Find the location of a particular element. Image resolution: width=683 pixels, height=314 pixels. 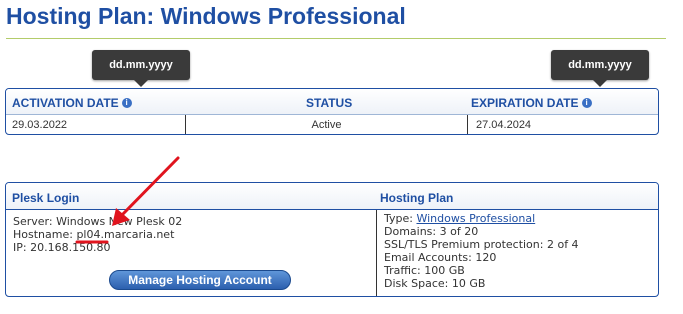

status-value: Active is located at coordinates (327, 124).